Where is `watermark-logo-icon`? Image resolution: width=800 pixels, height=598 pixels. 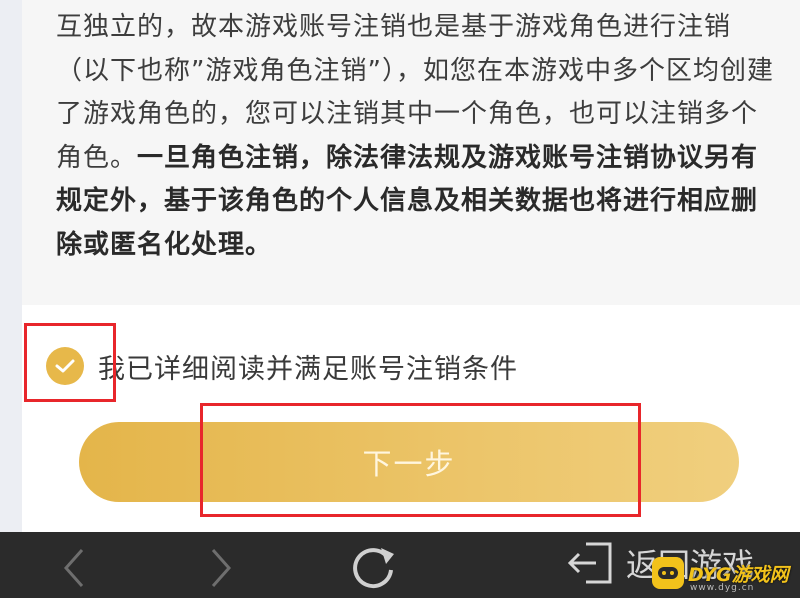
watermark-logo-icon is located at coordinates (668, 573).